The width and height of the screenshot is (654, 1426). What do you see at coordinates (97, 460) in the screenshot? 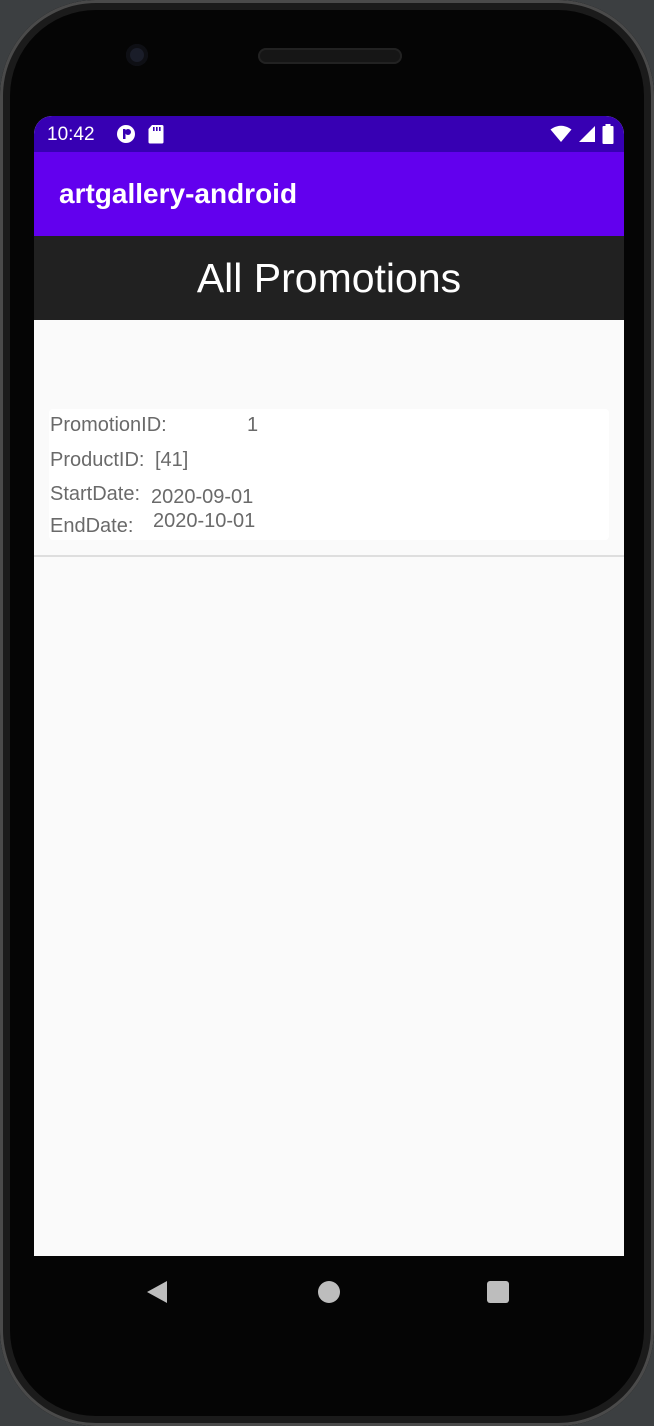
I see `product-id-label: ProductID:` at bounding box center [97, 460].